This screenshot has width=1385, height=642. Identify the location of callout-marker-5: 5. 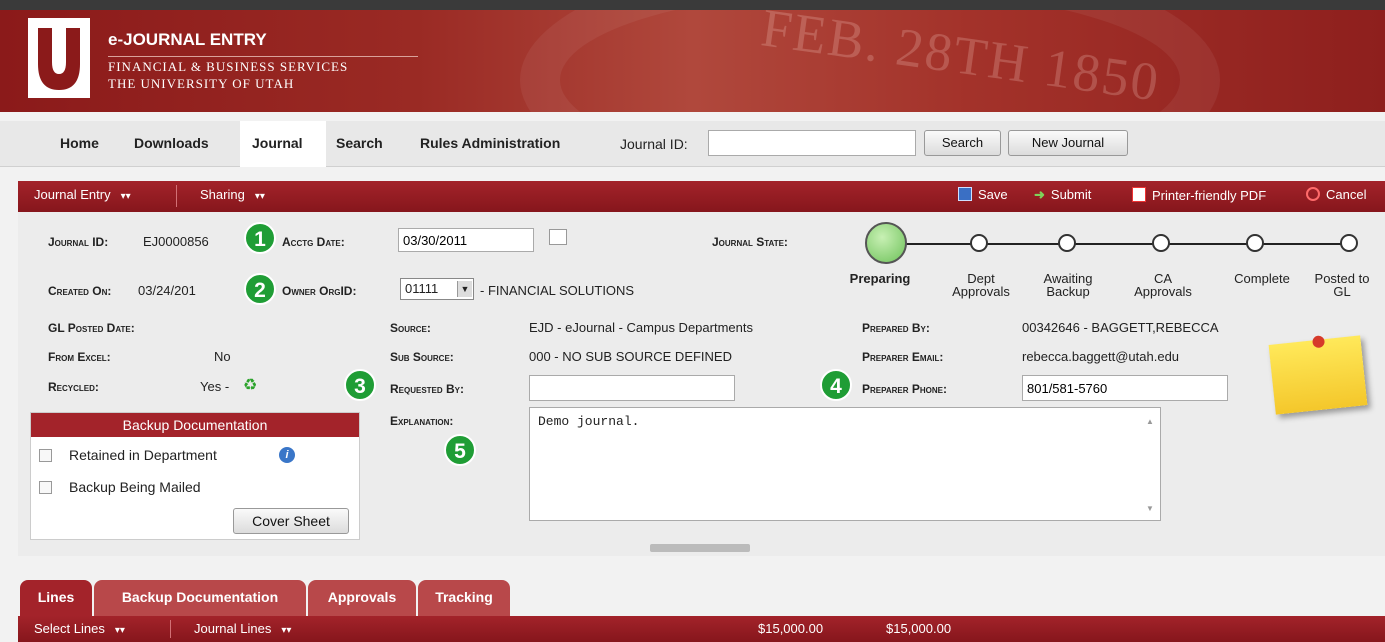
(460, 450).